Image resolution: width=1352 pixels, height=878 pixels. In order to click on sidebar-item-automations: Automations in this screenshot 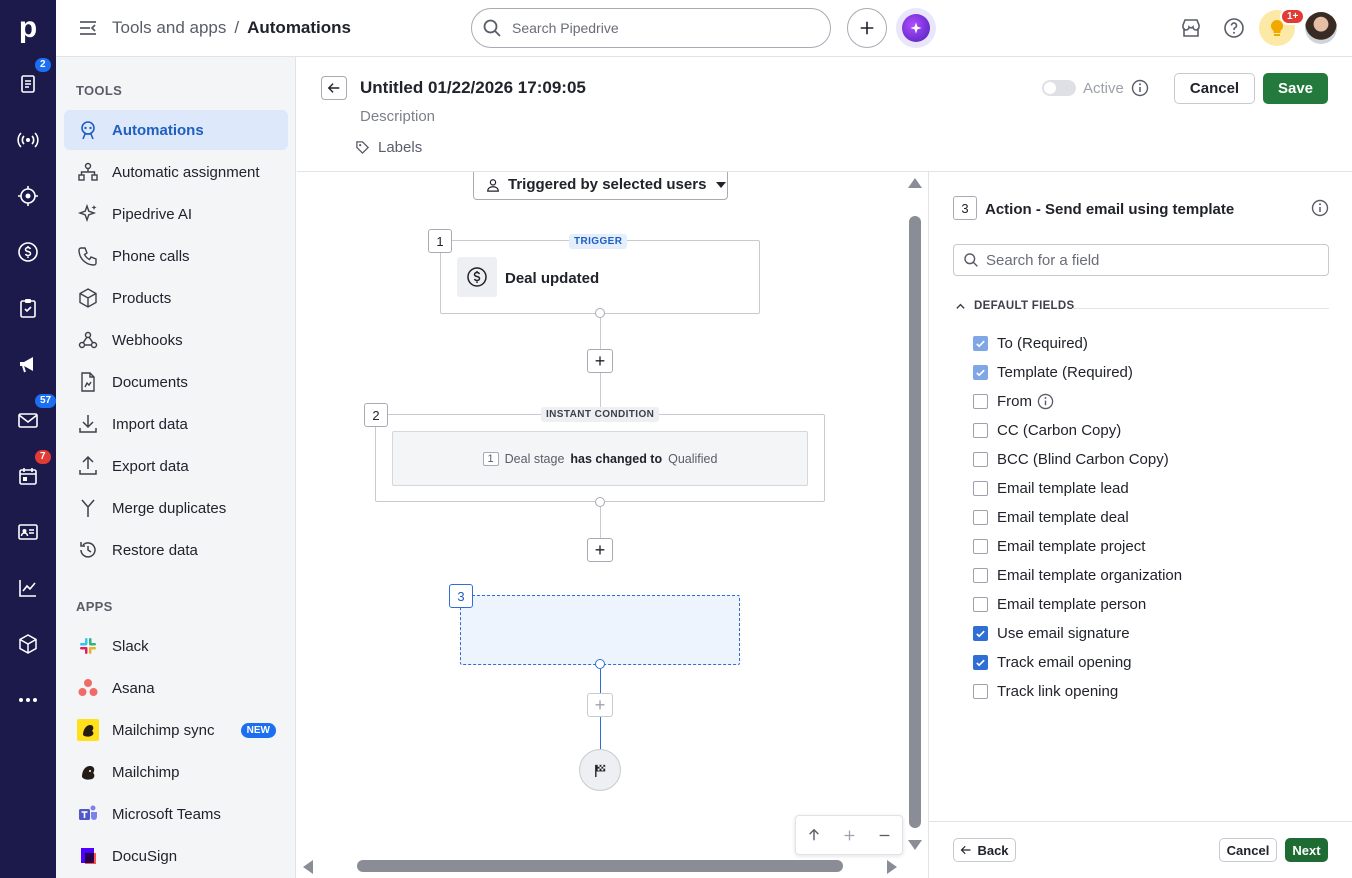, I will do `click(176, 130)`.